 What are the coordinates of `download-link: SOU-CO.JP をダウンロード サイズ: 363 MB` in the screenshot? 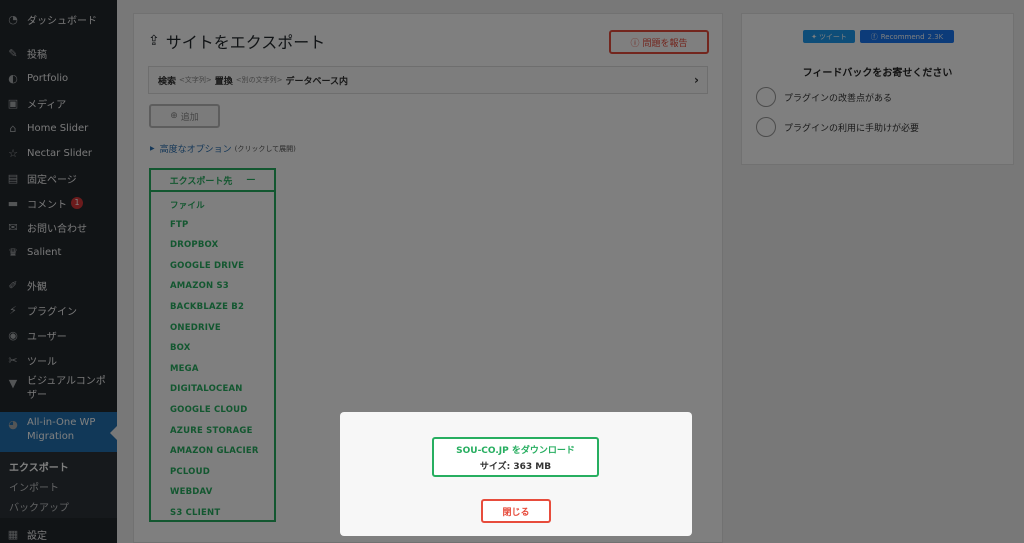 It's located at (515, 457).